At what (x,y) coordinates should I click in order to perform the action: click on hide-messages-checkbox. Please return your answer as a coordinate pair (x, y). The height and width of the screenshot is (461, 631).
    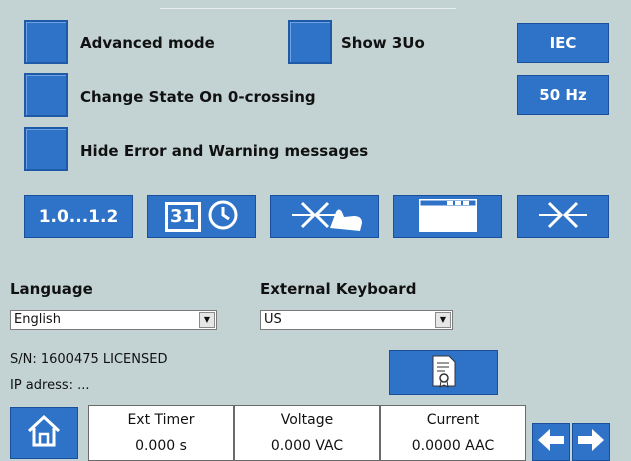
    Looking at the image, I should click on (46, 149).